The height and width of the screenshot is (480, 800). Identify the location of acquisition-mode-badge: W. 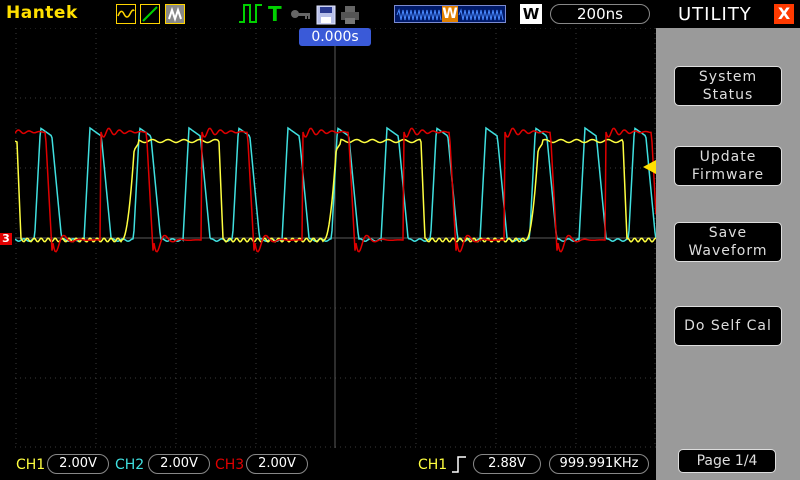
(531, 14).